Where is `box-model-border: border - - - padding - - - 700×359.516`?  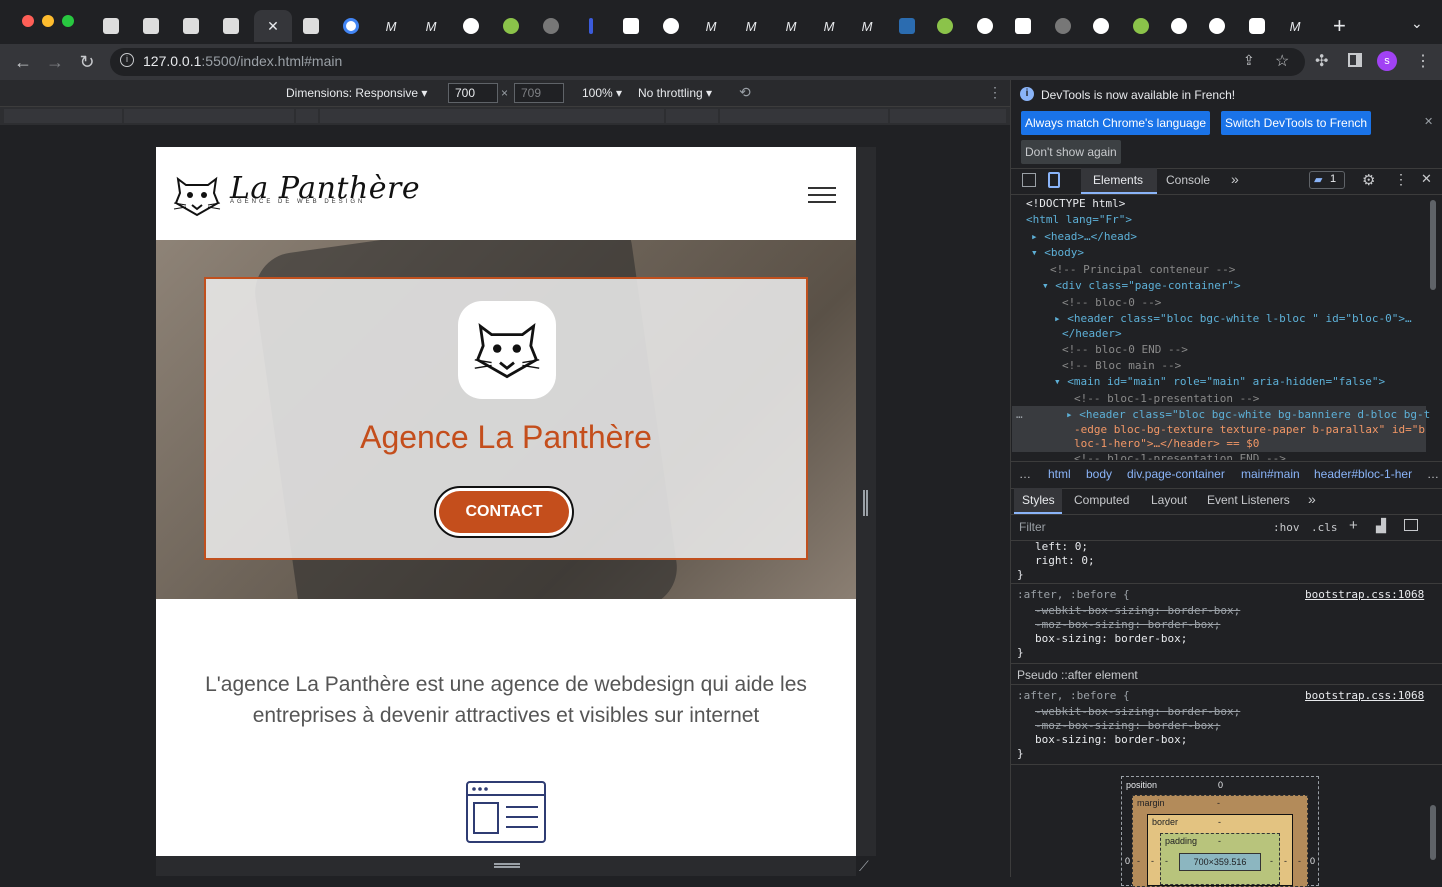 box-model-border: border - - - padding - - - 700×359.516 is located at coordinates (1220, 850).